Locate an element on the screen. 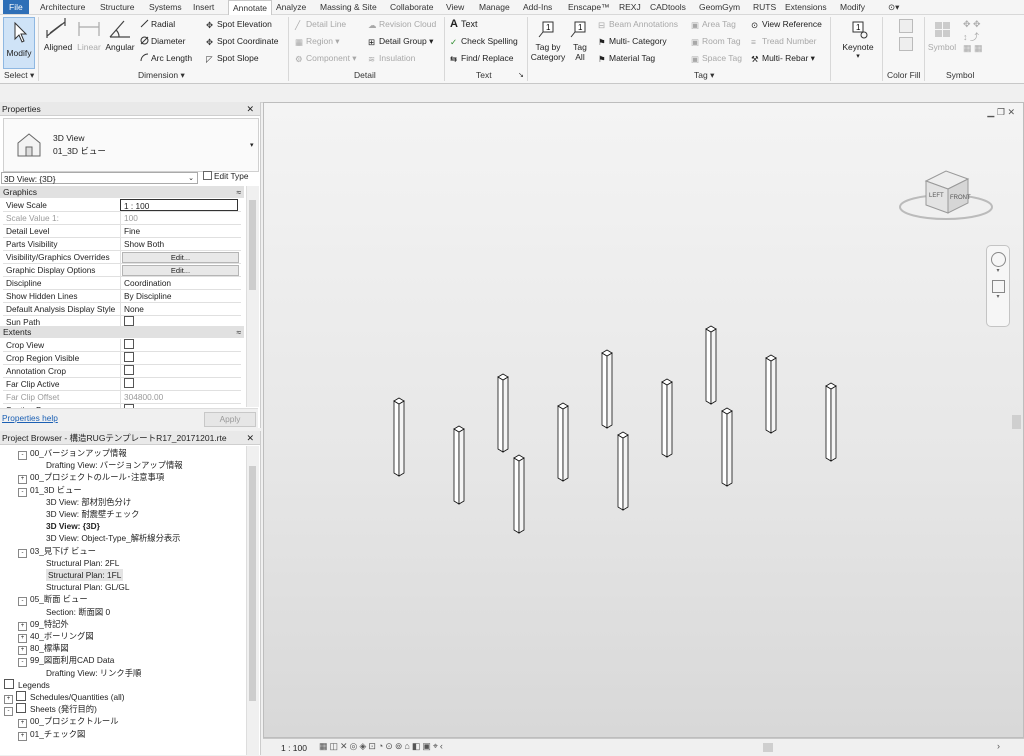 Image resolution: width=1024 pixels, height=756 pixels. tree-item: Legends is located at coordinates (27, 684).